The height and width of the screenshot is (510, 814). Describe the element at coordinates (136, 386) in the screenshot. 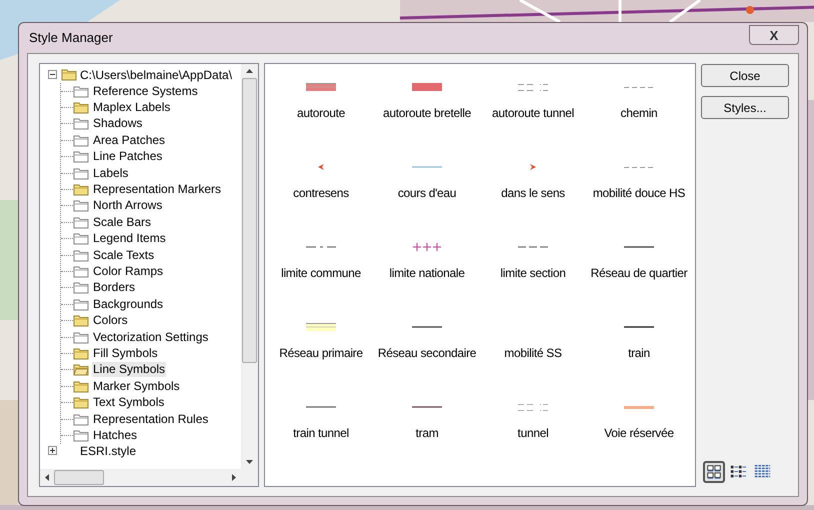

I see `tree-item: Marker Symbols` at that location.